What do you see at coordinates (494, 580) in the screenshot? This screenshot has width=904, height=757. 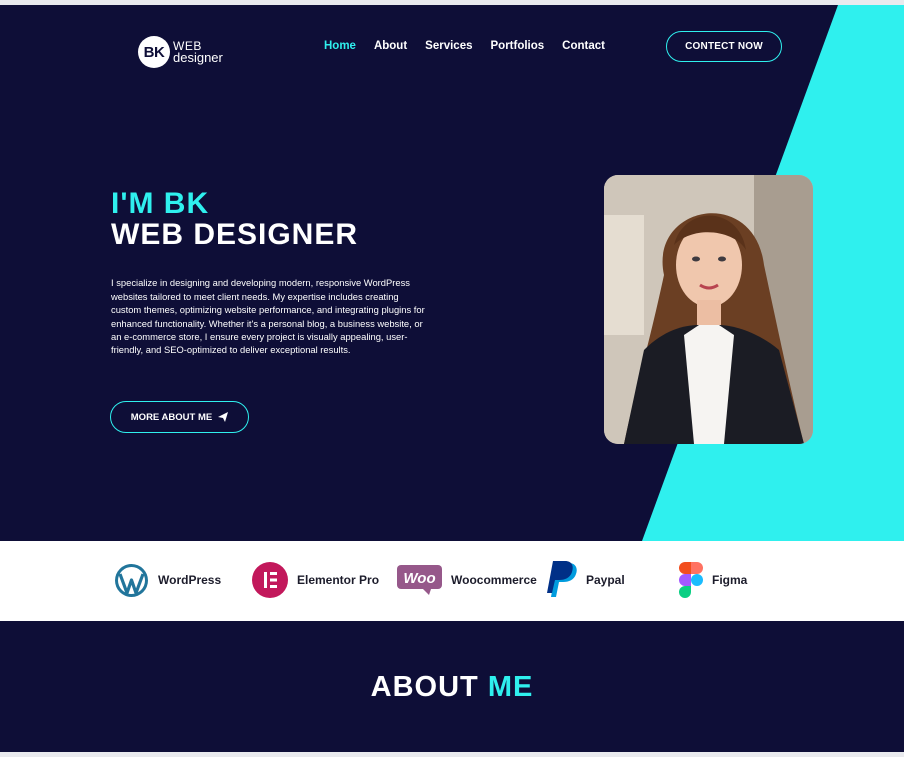 I see `tool-label: Woocommerce` at bounding box center [494, 580].